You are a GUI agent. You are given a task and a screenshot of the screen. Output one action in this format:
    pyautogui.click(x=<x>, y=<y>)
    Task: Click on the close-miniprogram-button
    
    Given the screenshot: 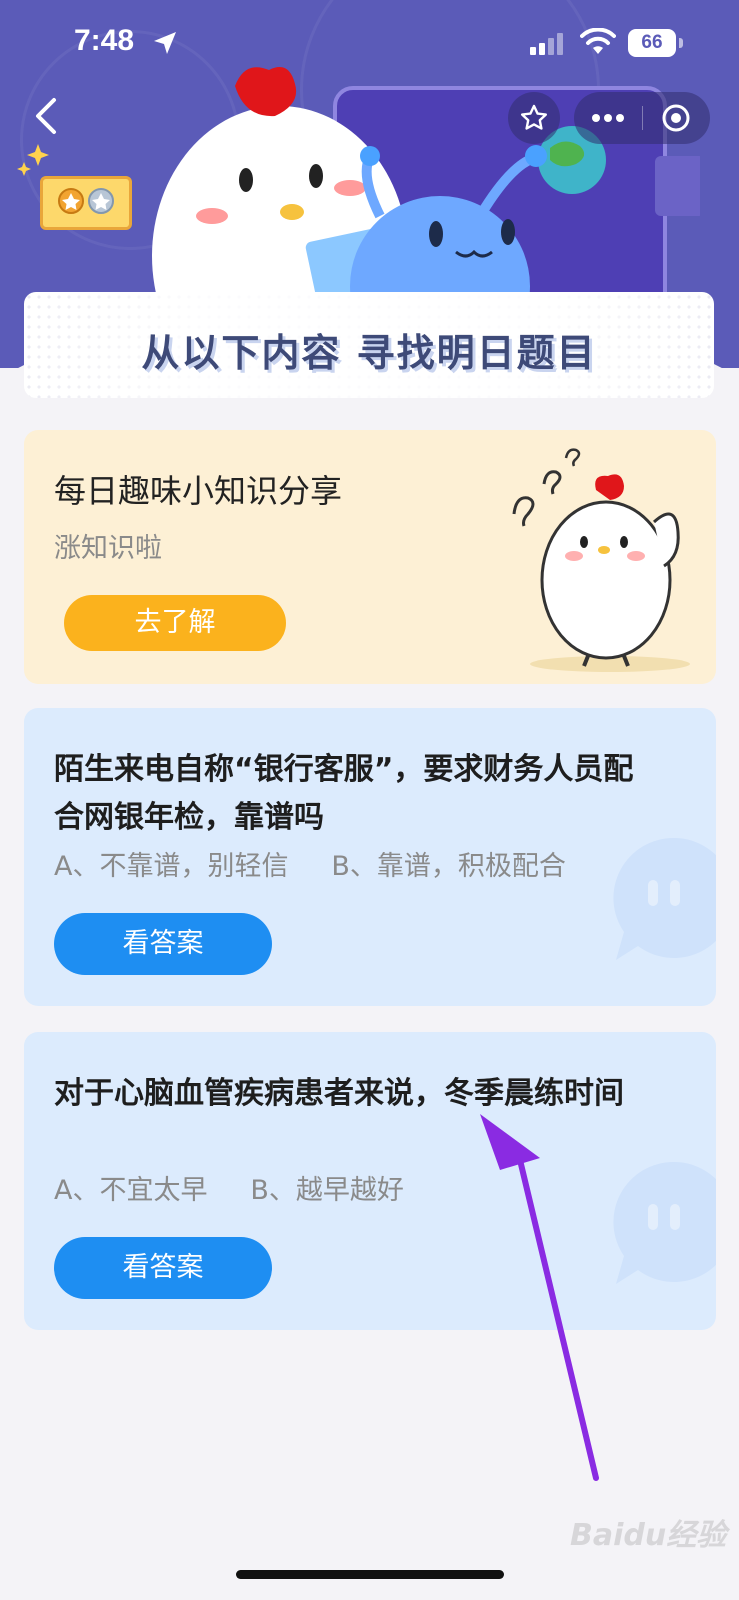 What is the action you would take?
    pyautogui.click(x=676, y=118)
    